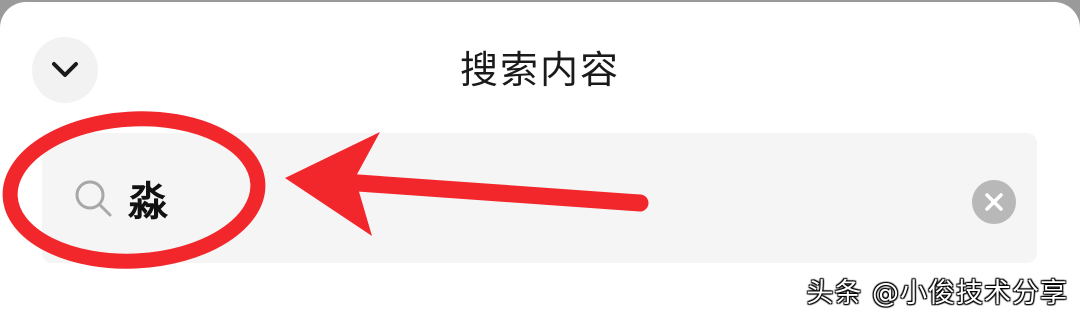 This screenshot has height=332, width=1080. What do you see at coordinates (937, 293) in the screenshot?
I see `watermark: 头条 @小俊技术分享` at bounding box center [937, 293].